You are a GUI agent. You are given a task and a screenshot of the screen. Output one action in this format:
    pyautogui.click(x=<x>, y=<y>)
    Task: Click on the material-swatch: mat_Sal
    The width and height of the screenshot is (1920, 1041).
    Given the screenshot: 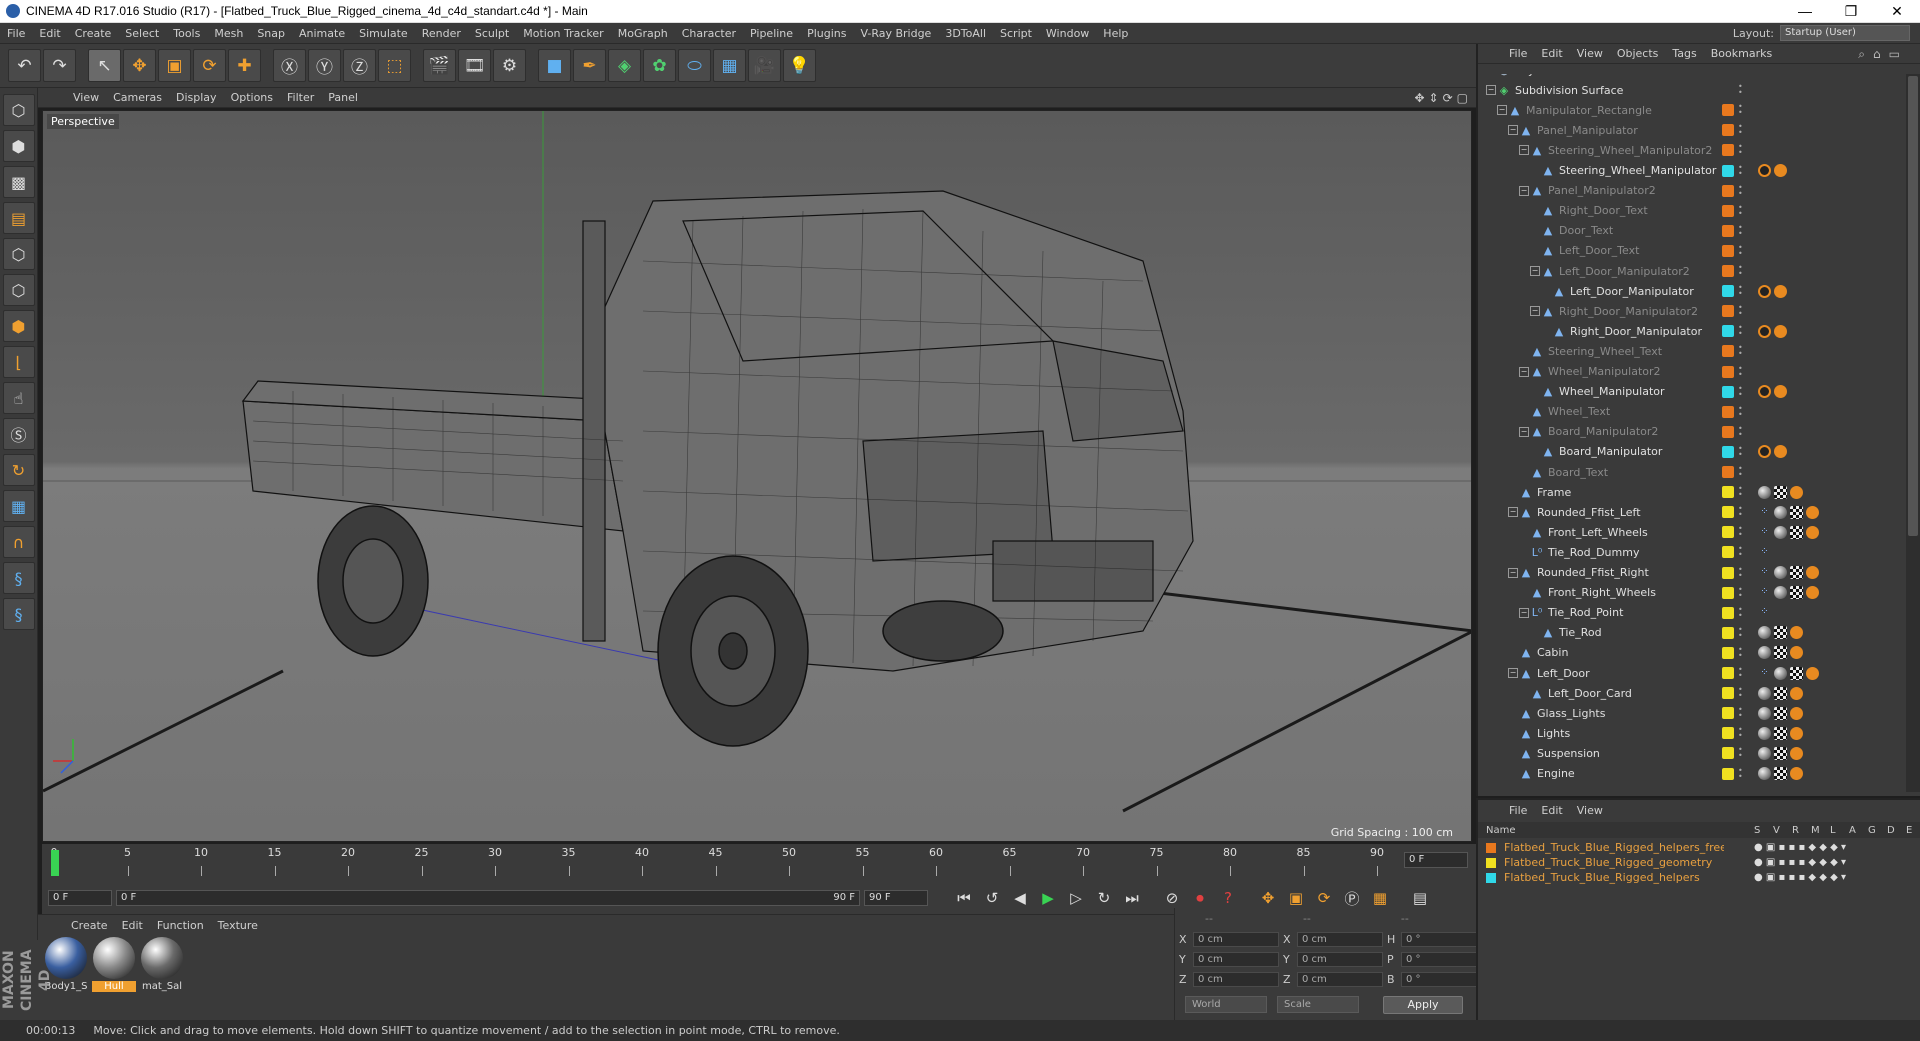 What is the action you would take?
    pyautogui.click(x=162, y=967)
    